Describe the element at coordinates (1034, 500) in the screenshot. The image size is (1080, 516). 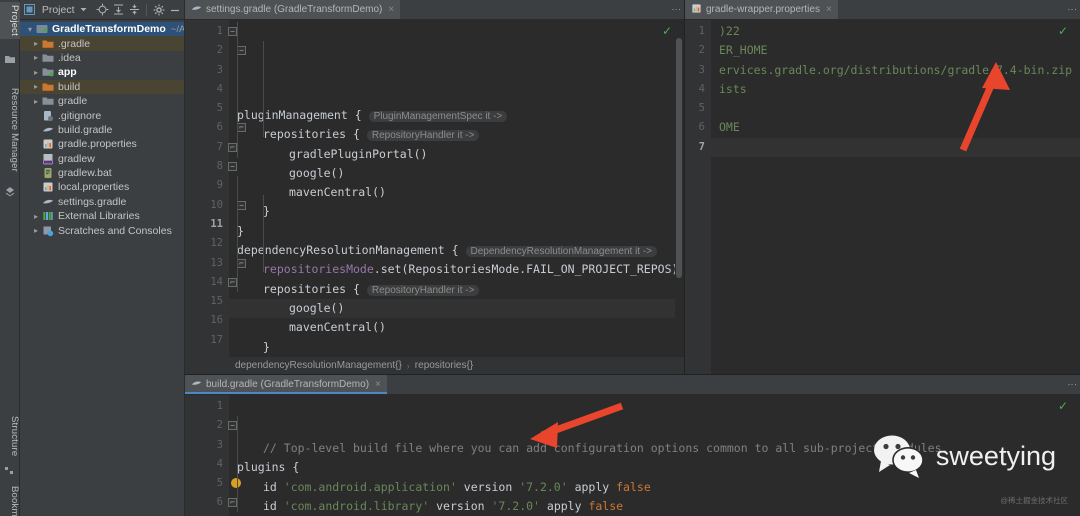
I see `watermark-credit: @稀土掘金技术社区` at that location.